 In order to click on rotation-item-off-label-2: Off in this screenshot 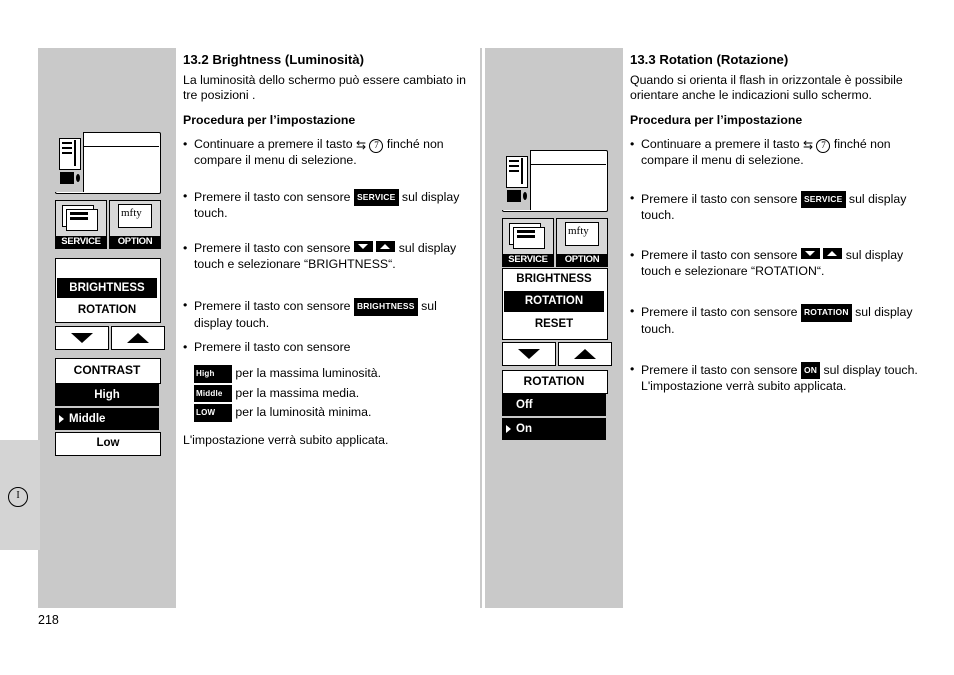, I will do `click(524, 405)`.